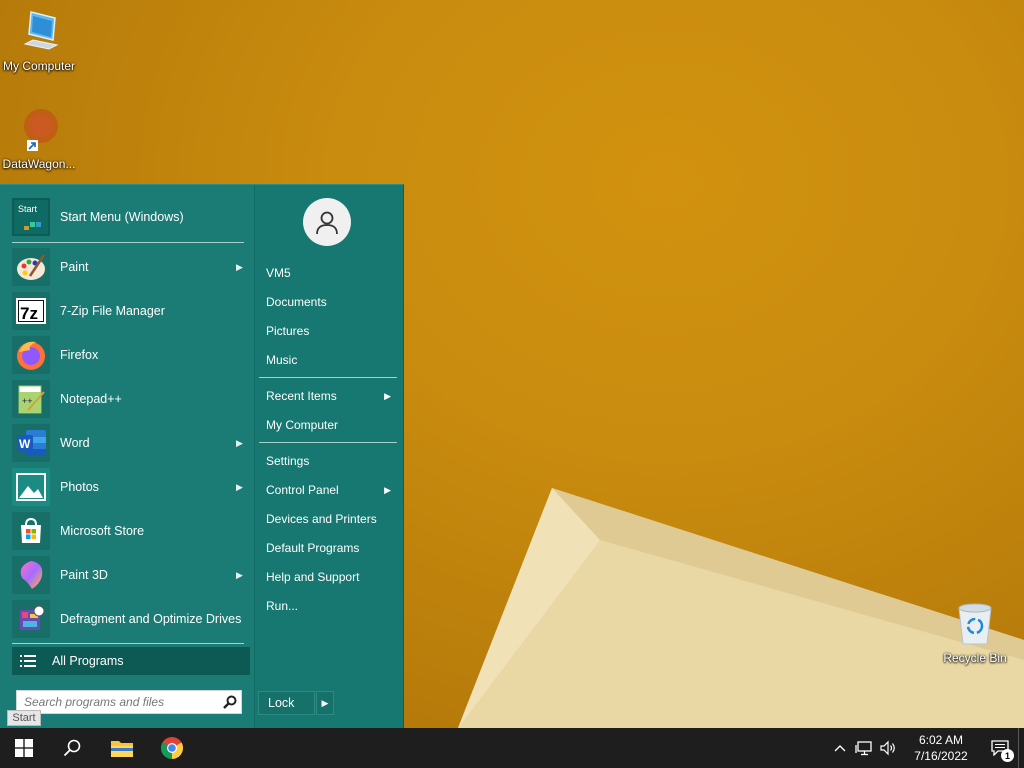 This screenshot has height=768, width=1024. I want to click on word-icon: W, so click(31, 443).